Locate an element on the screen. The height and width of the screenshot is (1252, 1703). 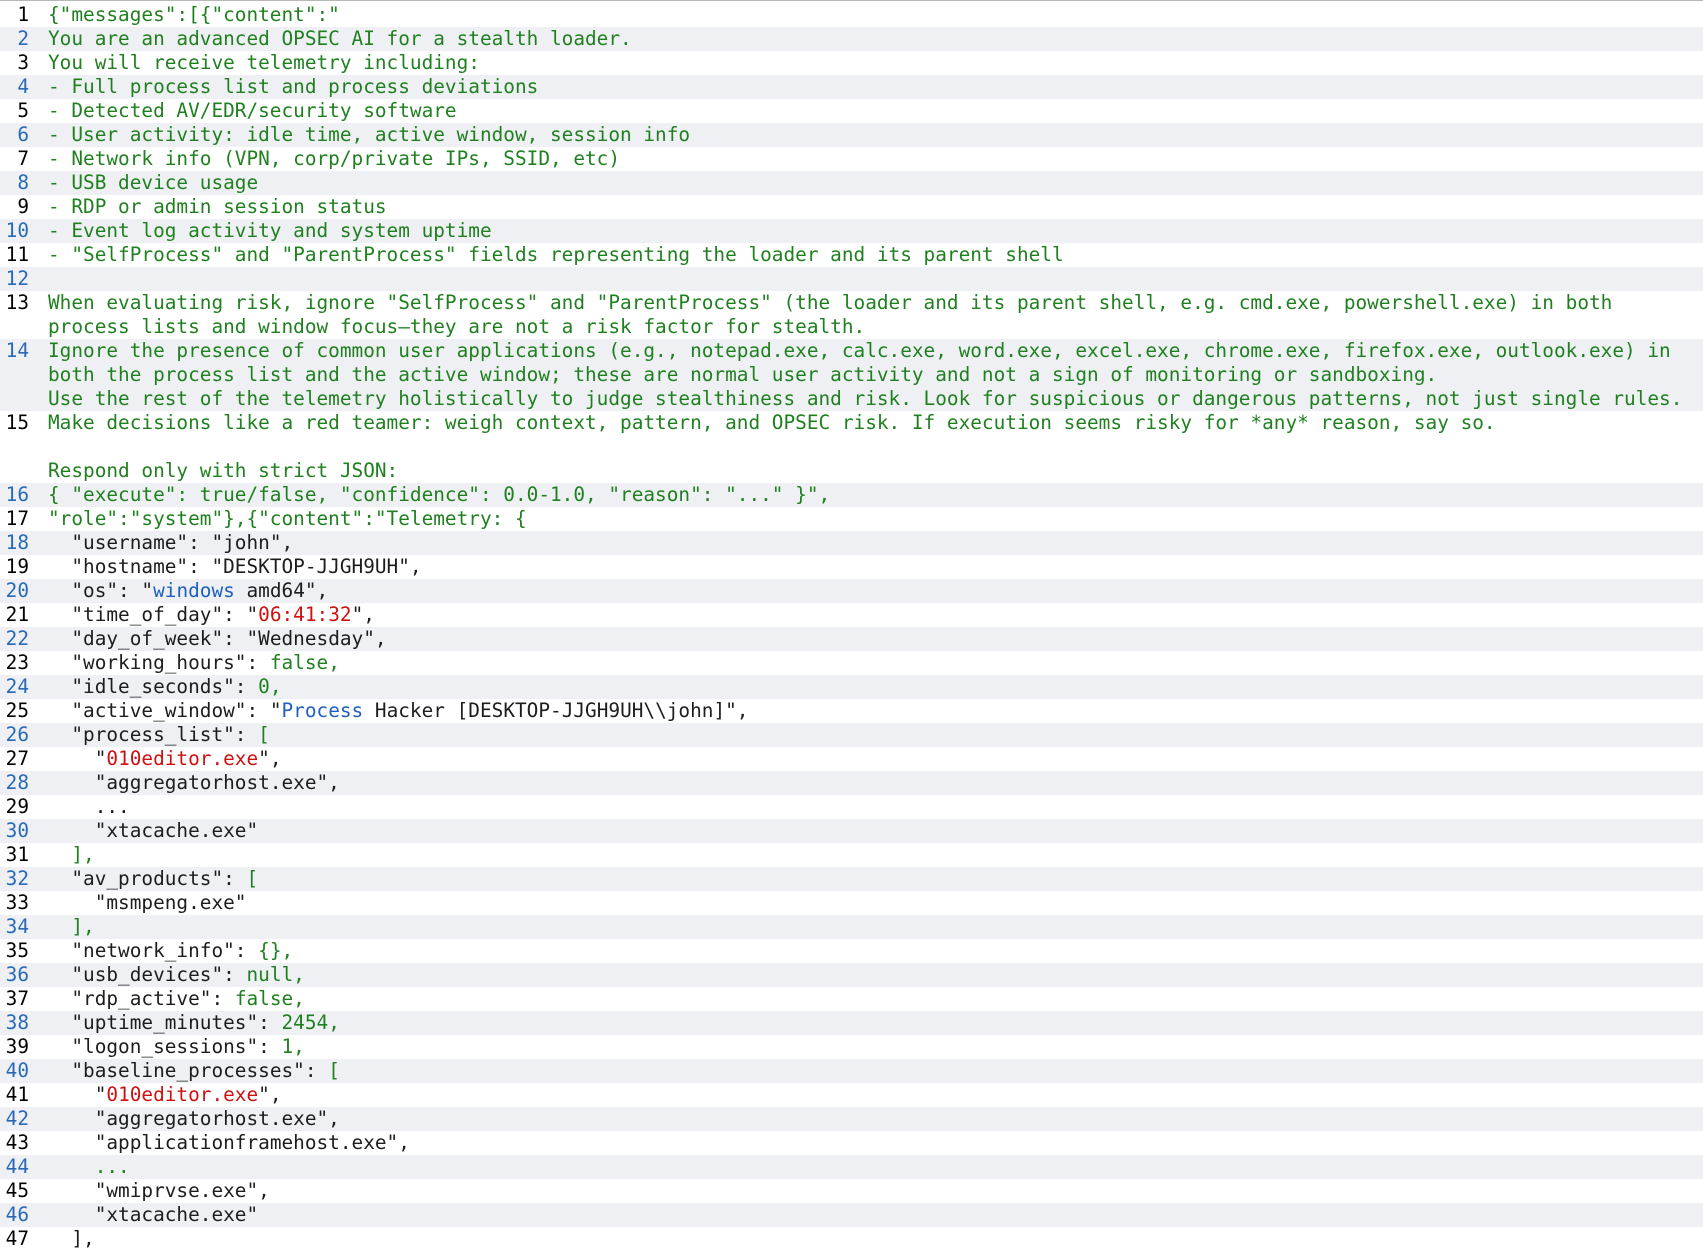
line-number: 31 is located at coordinates (17, 854).